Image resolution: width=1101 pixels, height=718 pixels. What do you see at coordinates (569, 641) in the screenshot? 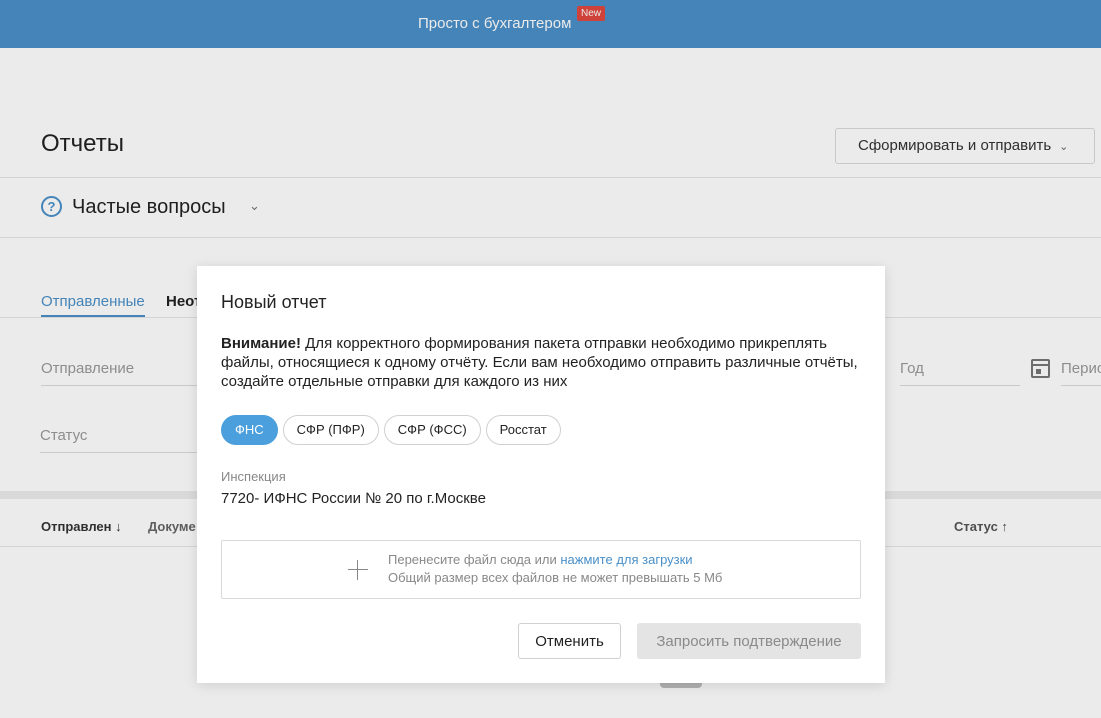
I see `cancel-button: Отменить` at bounding box center [569, 641].